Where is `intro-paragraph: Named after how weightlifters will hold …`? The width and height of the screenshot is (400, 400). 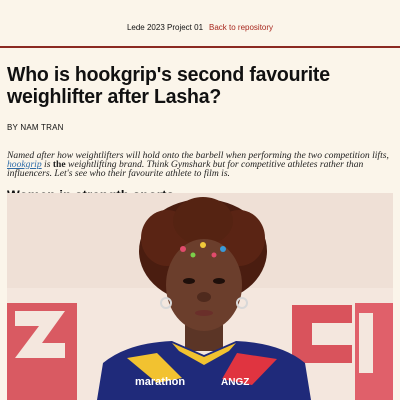 intro-paragraph: Named after how weightlifters will hold … is located at coordinates (200, 165).